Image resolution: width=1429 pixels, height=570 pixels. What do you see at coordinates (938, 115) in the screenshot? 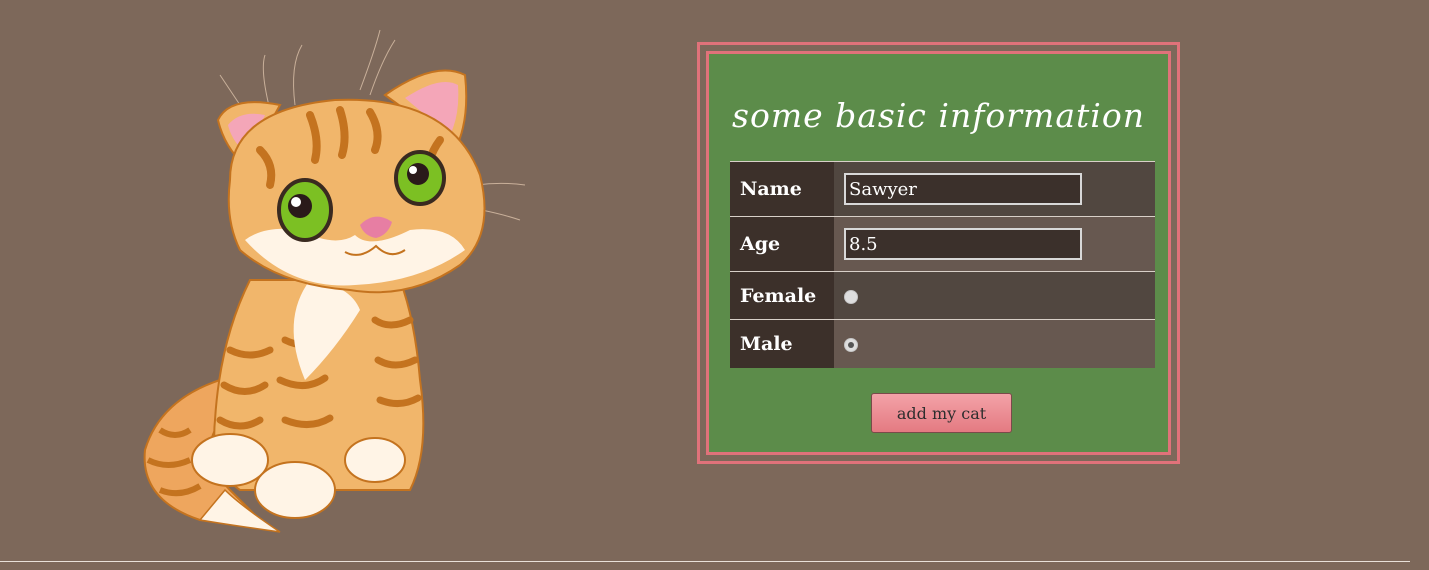
I see `form-title: some basic information` at bounding box center [938, 115].